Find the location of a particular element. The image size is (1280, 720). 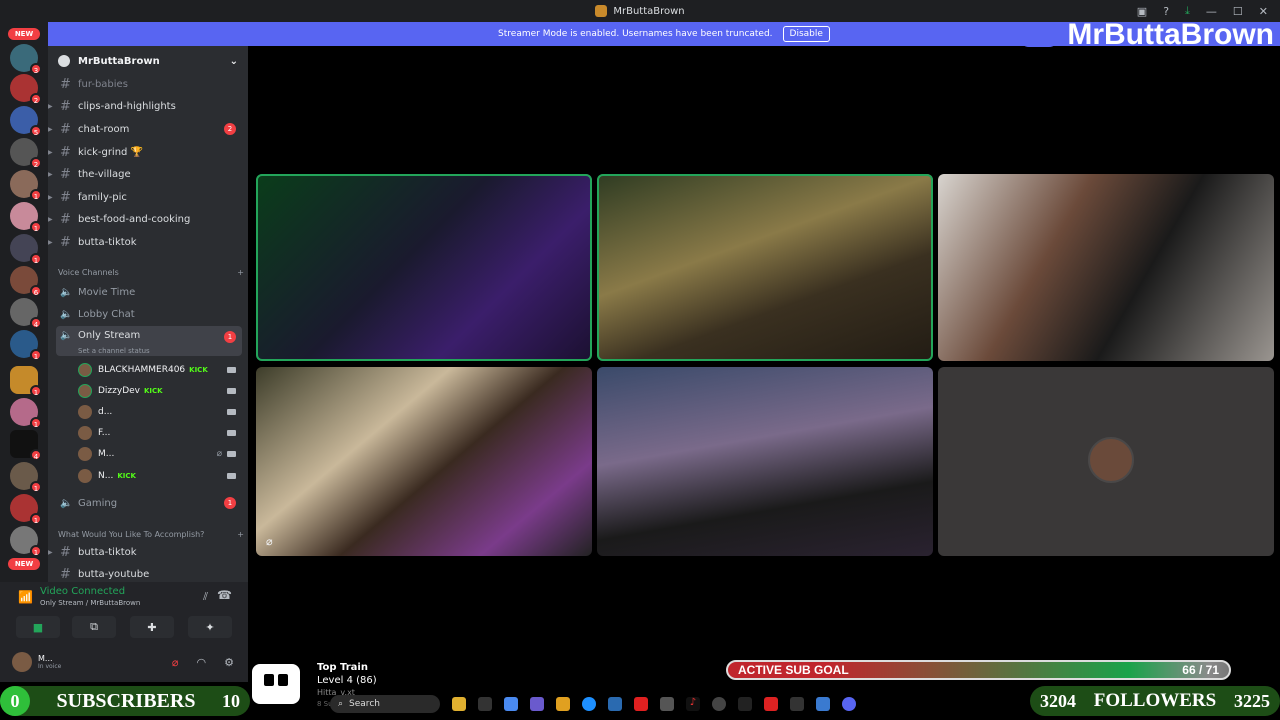

signal-icon: 📶 is located at coordinates (25, 597).